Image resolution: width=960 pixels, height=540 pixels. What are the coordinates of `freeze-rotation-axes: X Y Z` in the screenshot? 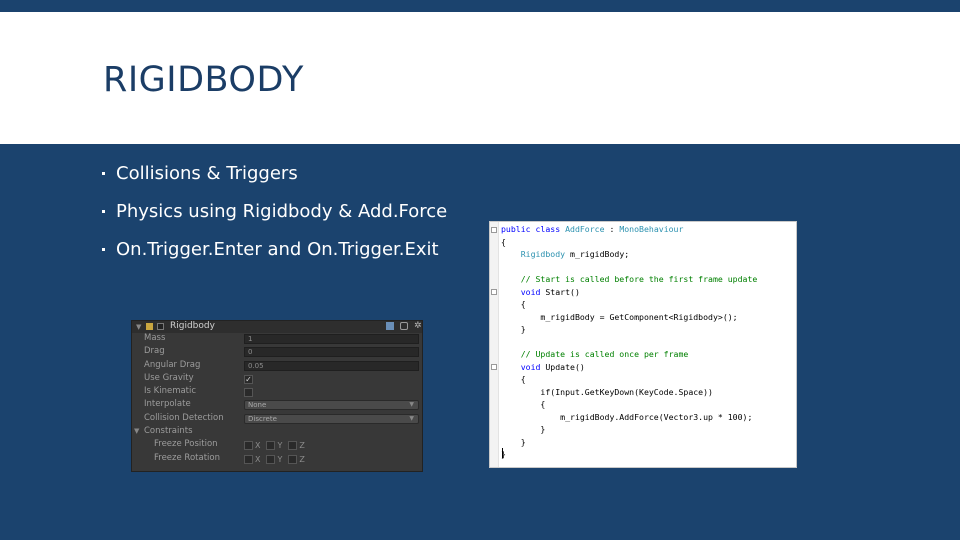 It's located at (277, 459).